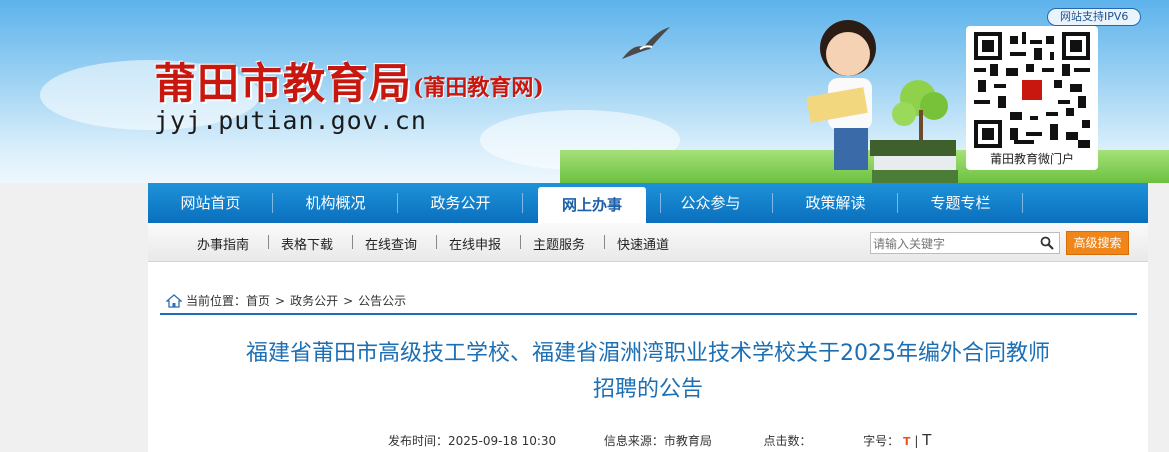 This screenshot has height=452, width=1169. I want to click on qr-label: 莆田教育微门户, so click(1031, 159).